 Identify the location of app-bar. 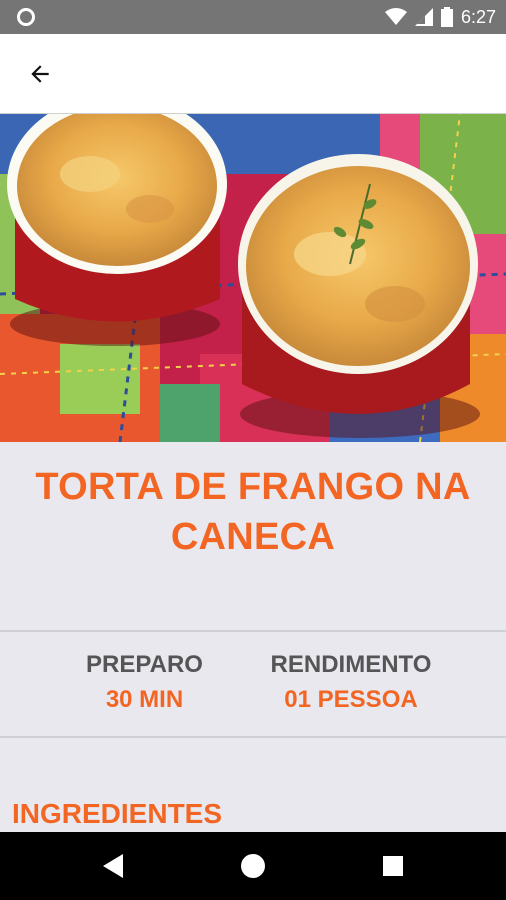
(253, 74).